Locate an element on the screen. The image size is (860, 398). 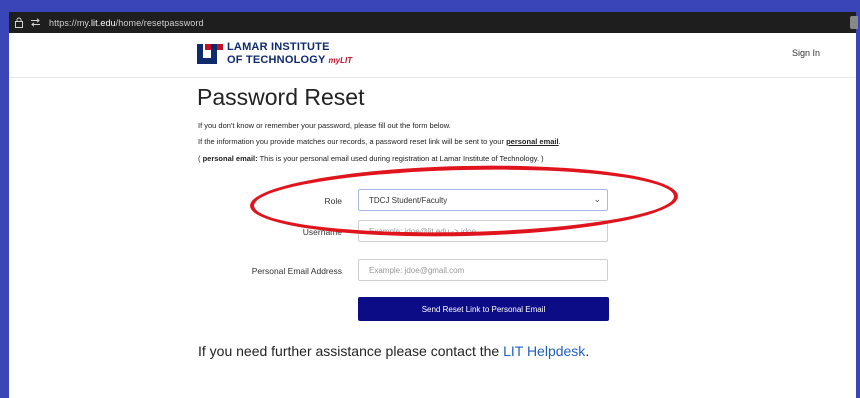
role-highlight-circle is located at coordinates (464, 201).